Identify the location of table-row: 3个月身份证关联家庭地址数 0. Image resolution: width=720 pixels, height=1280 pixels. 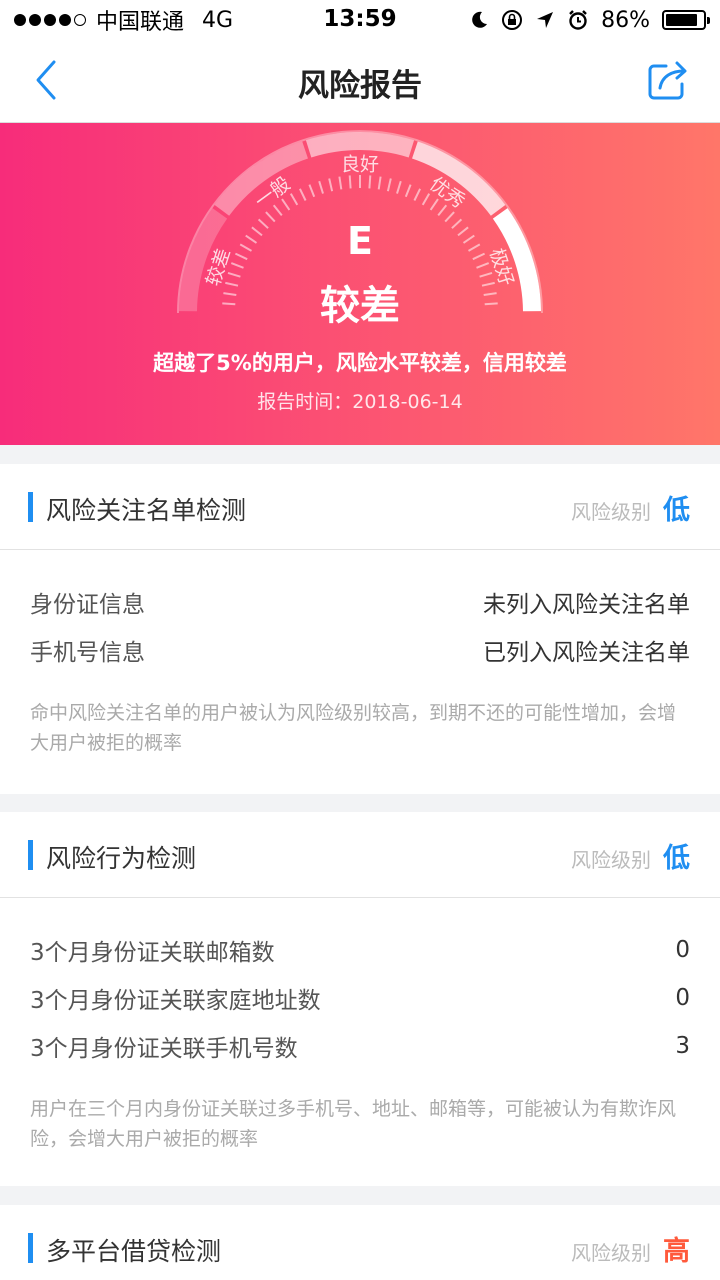
(360, 998).